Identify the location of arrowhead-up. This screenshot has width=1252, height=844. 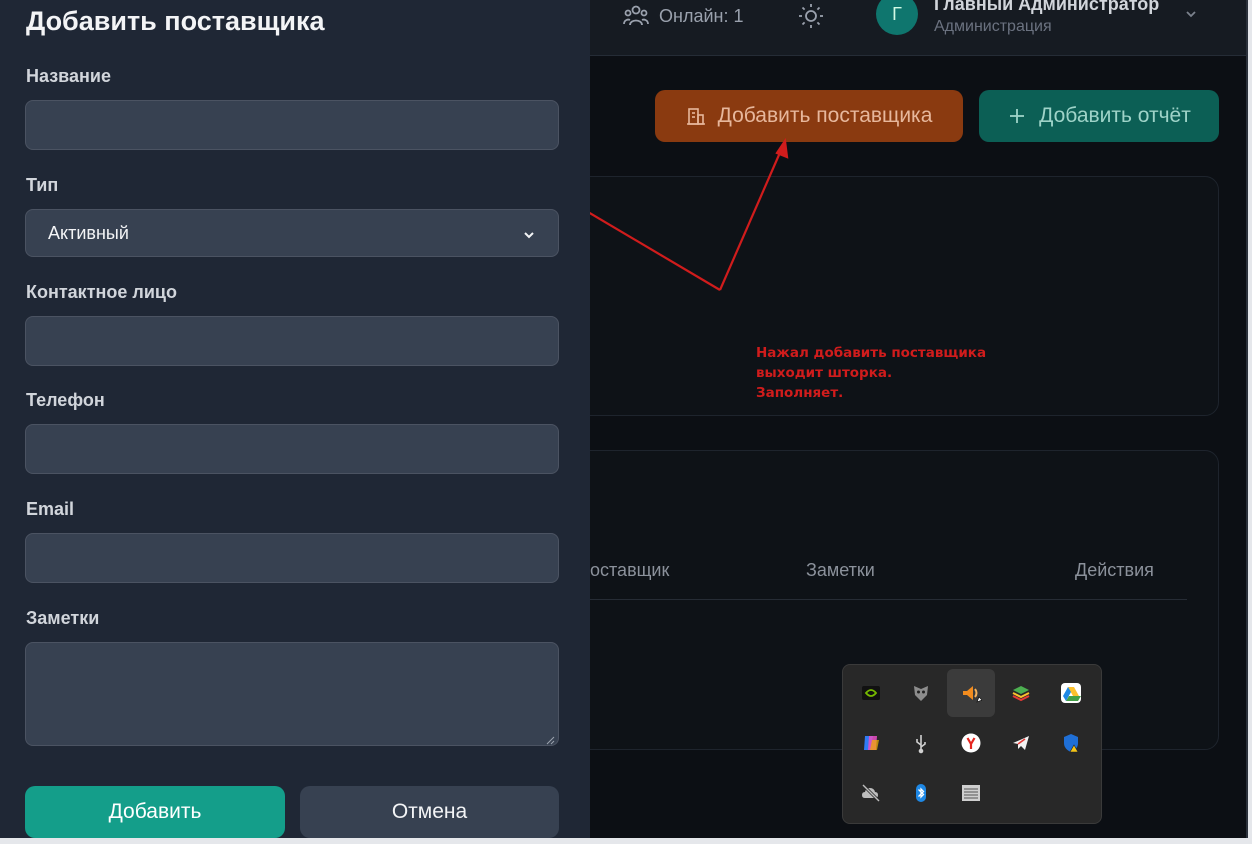
(782, 148).